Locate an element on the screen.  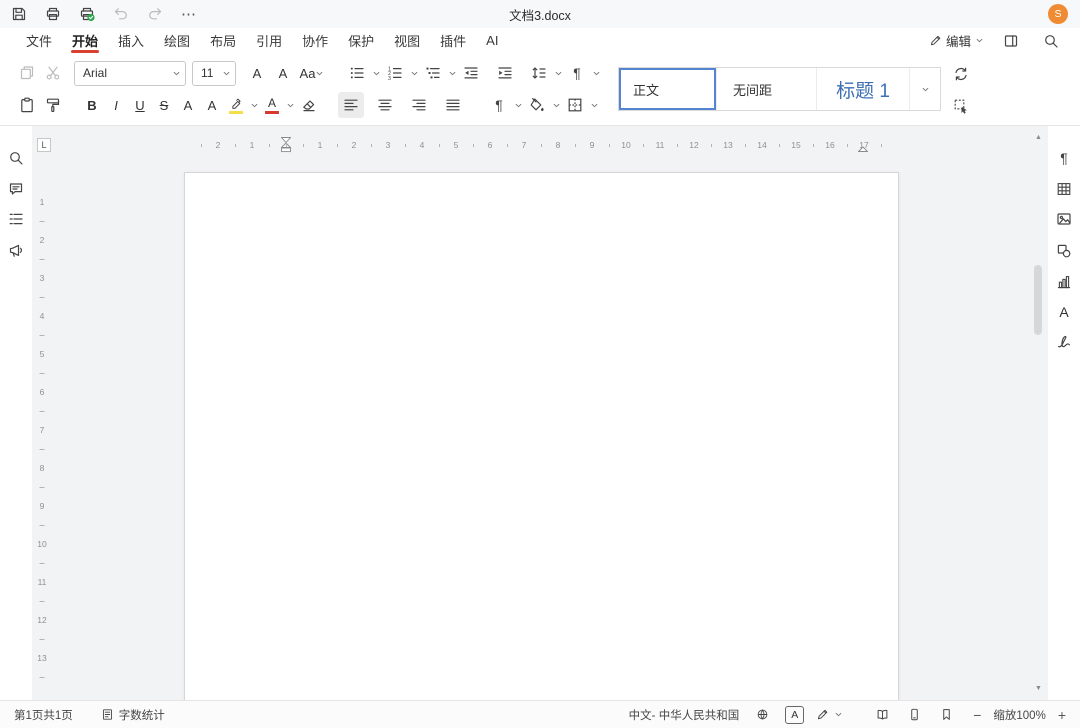
style-body-text: 正文 is located at coordinates (667, 89).